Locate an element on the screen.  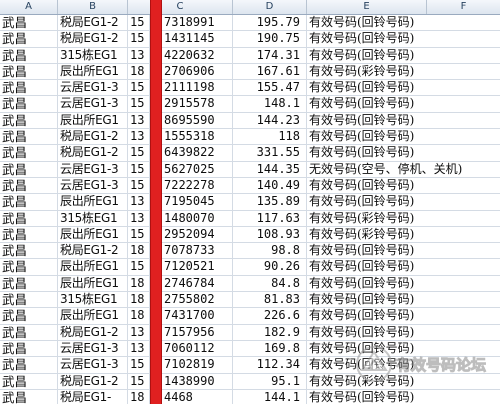
cell-phone-suffix: 4220632 is located at coordinates (191, 55).